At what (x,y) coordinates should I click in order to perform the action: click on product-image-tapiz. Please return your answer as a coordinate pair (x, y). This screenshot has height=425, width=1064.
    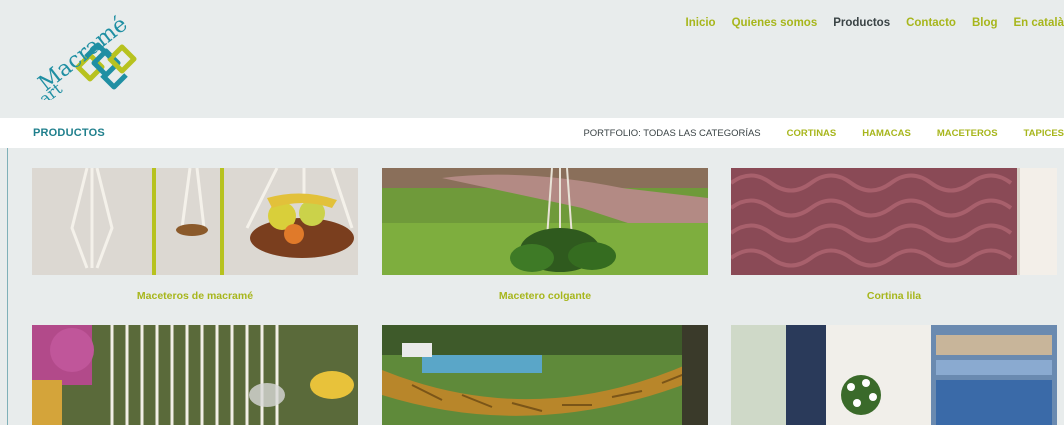
    Looking at the image, I should click on (894, 375).